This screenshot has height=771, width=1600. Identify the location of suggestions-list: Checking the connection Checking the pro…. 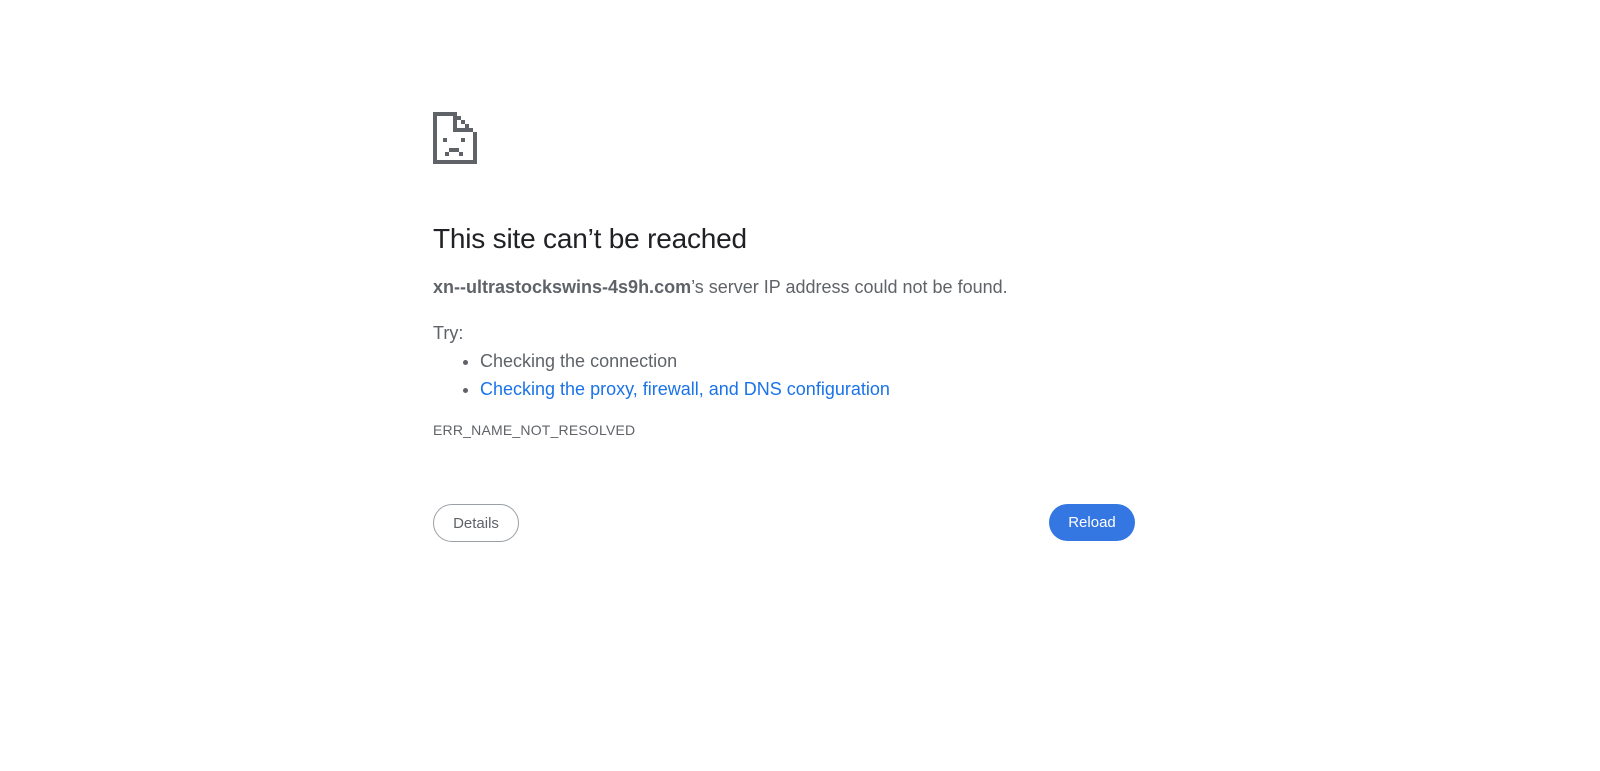
(784, 375).